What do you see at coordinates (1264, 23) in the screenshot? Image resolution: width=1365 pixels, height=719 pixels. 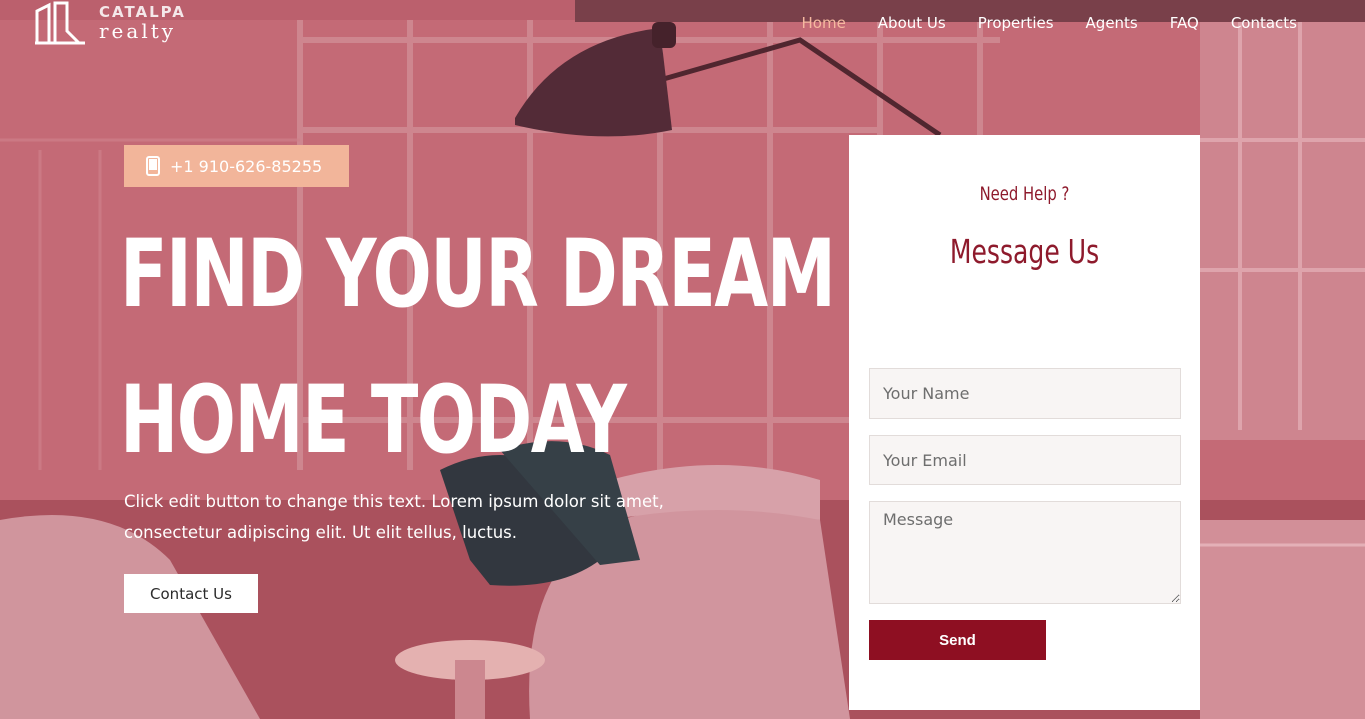 I see `nav-item-contacts: Contacts` at bounding box center [1264, 23].